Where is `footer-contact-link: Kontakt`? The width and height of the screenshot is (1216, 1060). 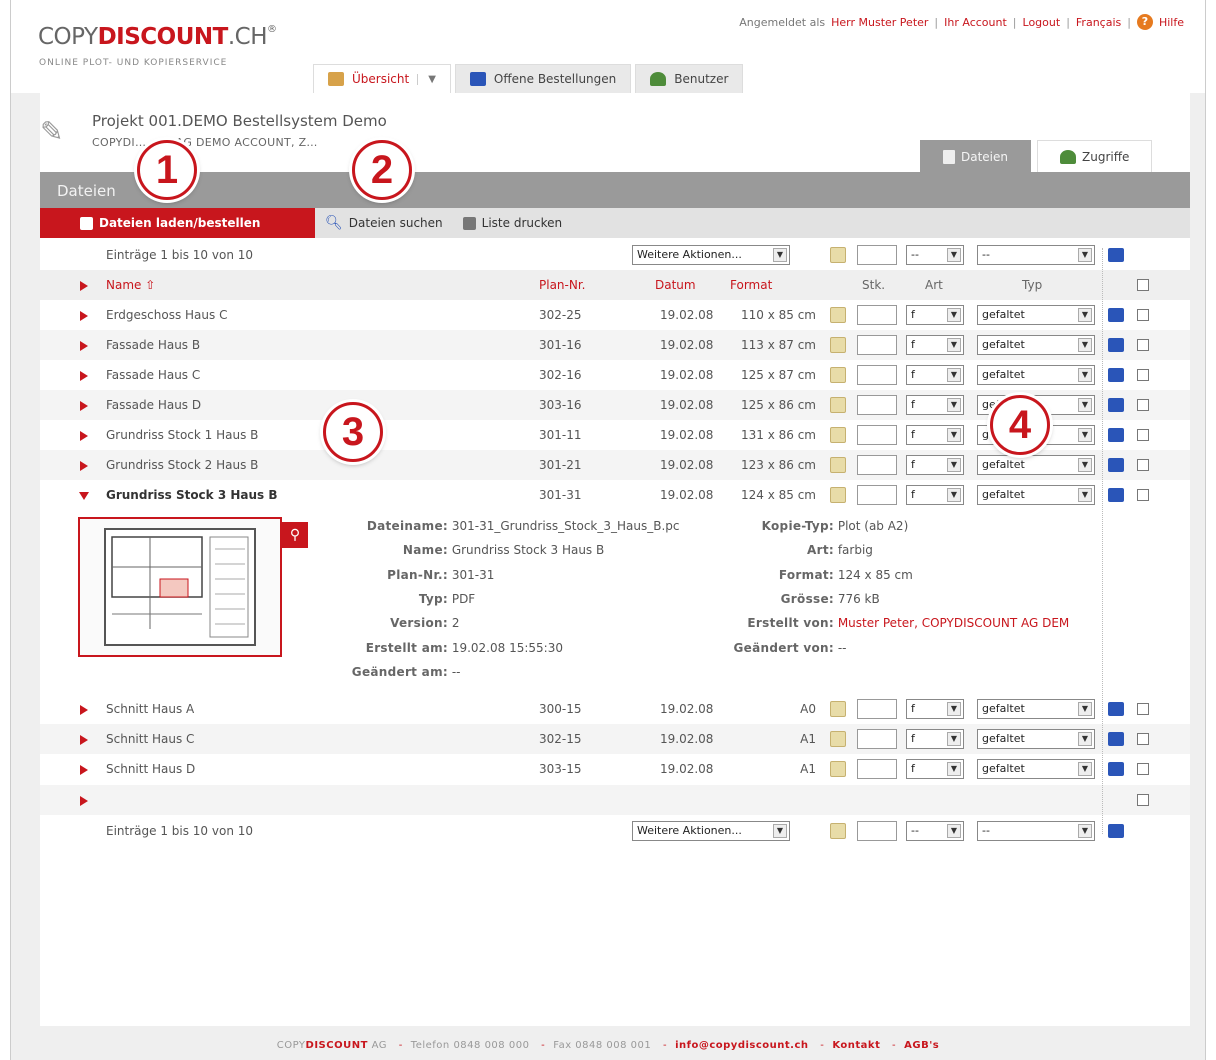
footer-contact-link: Kontakt is located at coordinates (856, 1045).